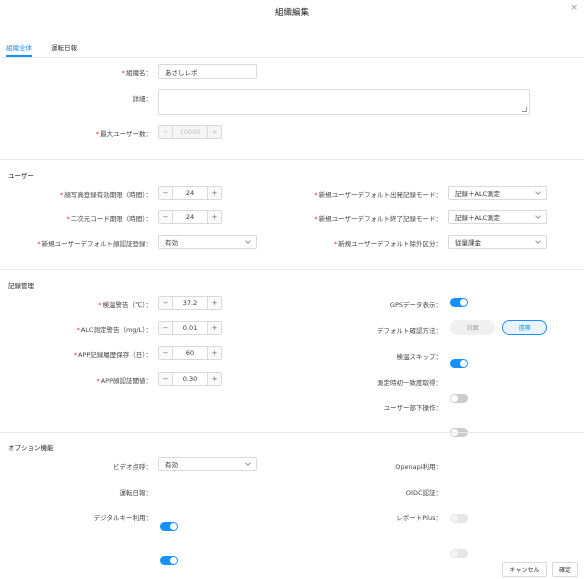  I want to click on temp-warning-value: 37.2, so click(190, 303).